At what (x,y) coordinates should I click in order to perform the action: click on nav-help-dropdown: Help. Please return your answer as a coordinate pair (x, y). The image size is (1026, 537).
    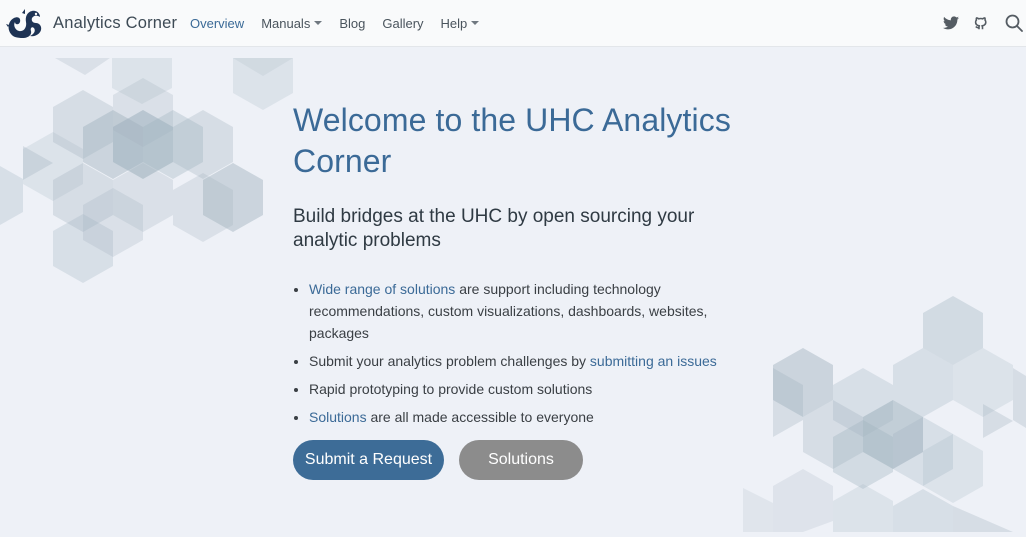
    Looking at the image, I should click on (460, 23).